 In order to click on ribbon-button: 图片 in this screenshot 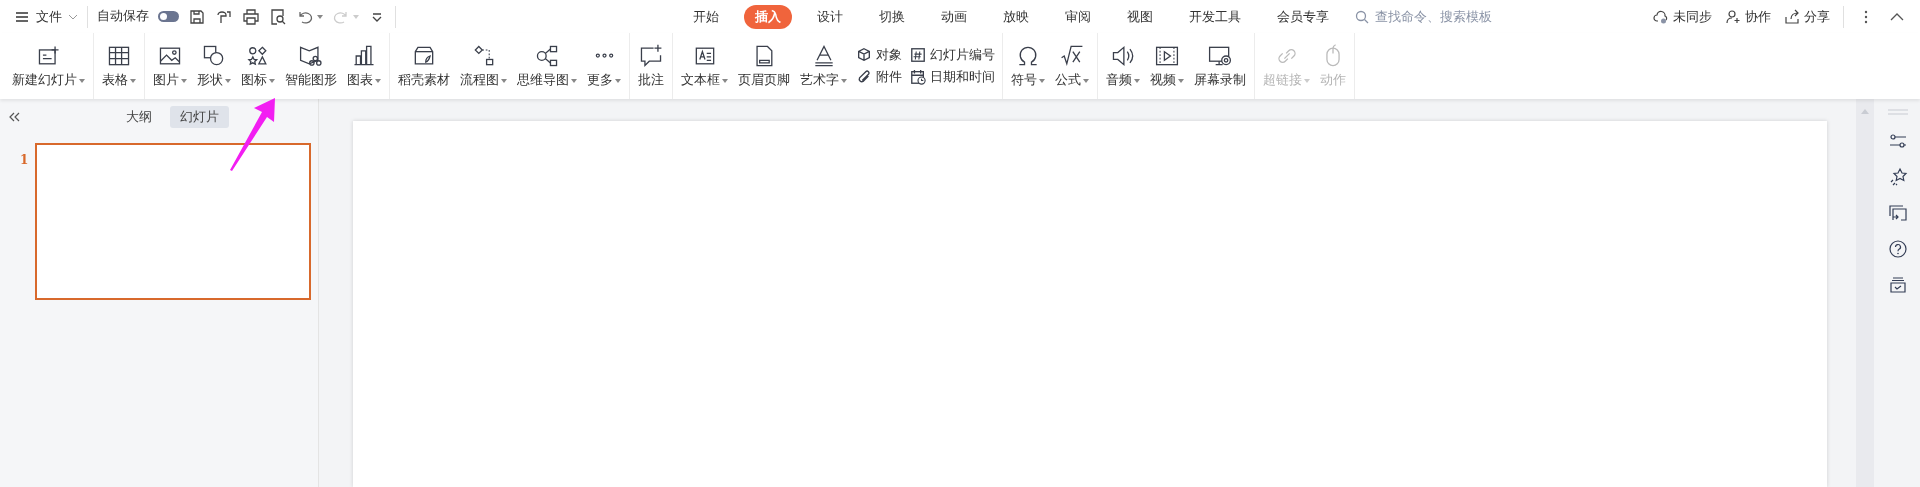, I will do `click(170, 66)`.